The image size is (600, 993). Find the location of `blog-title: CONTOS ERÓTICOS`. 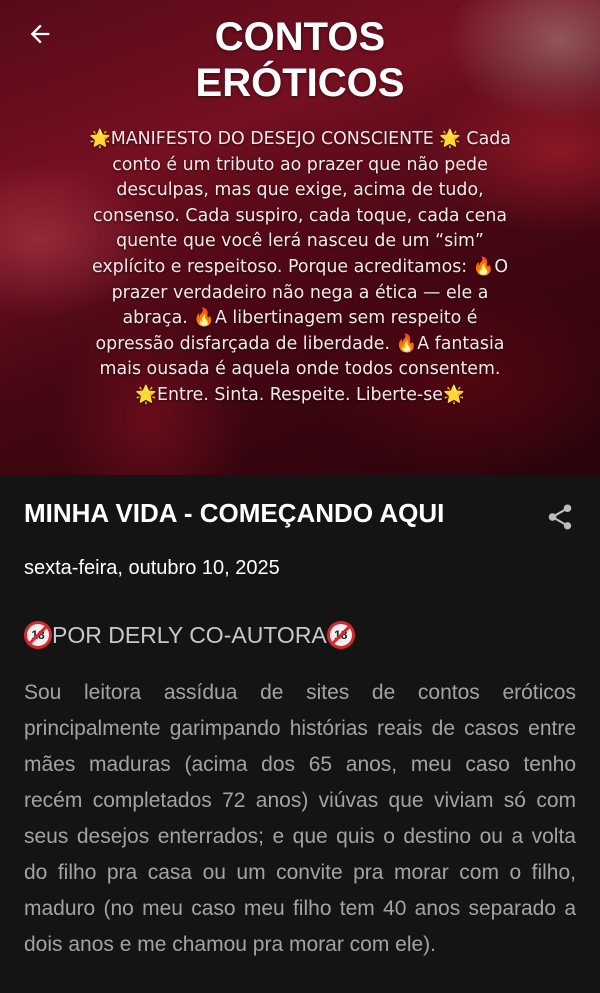

blog-title: CONTOS ERÓTICOS is located at coordinates (300, 60).